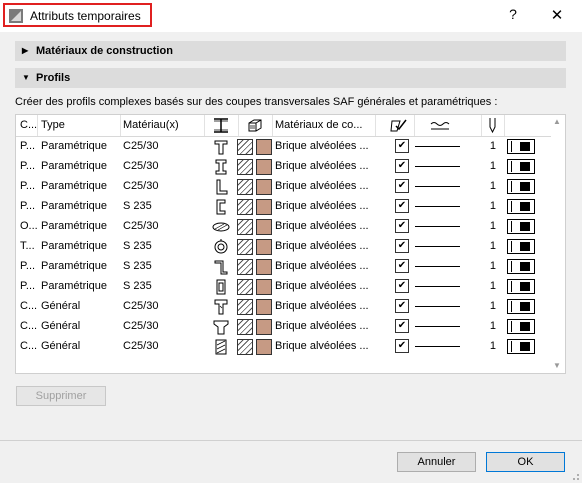 This screenshot has width=582, height=483. What do you see at coordinates (53, 125) in the screenshot?
I see `header-type: Type` at bounding box center [53, 125].